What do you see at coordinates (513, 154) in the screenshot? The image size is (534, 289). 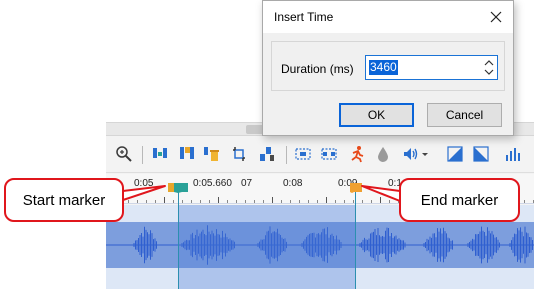 I see `spectrum-icon` at bounding box center [513, 154].